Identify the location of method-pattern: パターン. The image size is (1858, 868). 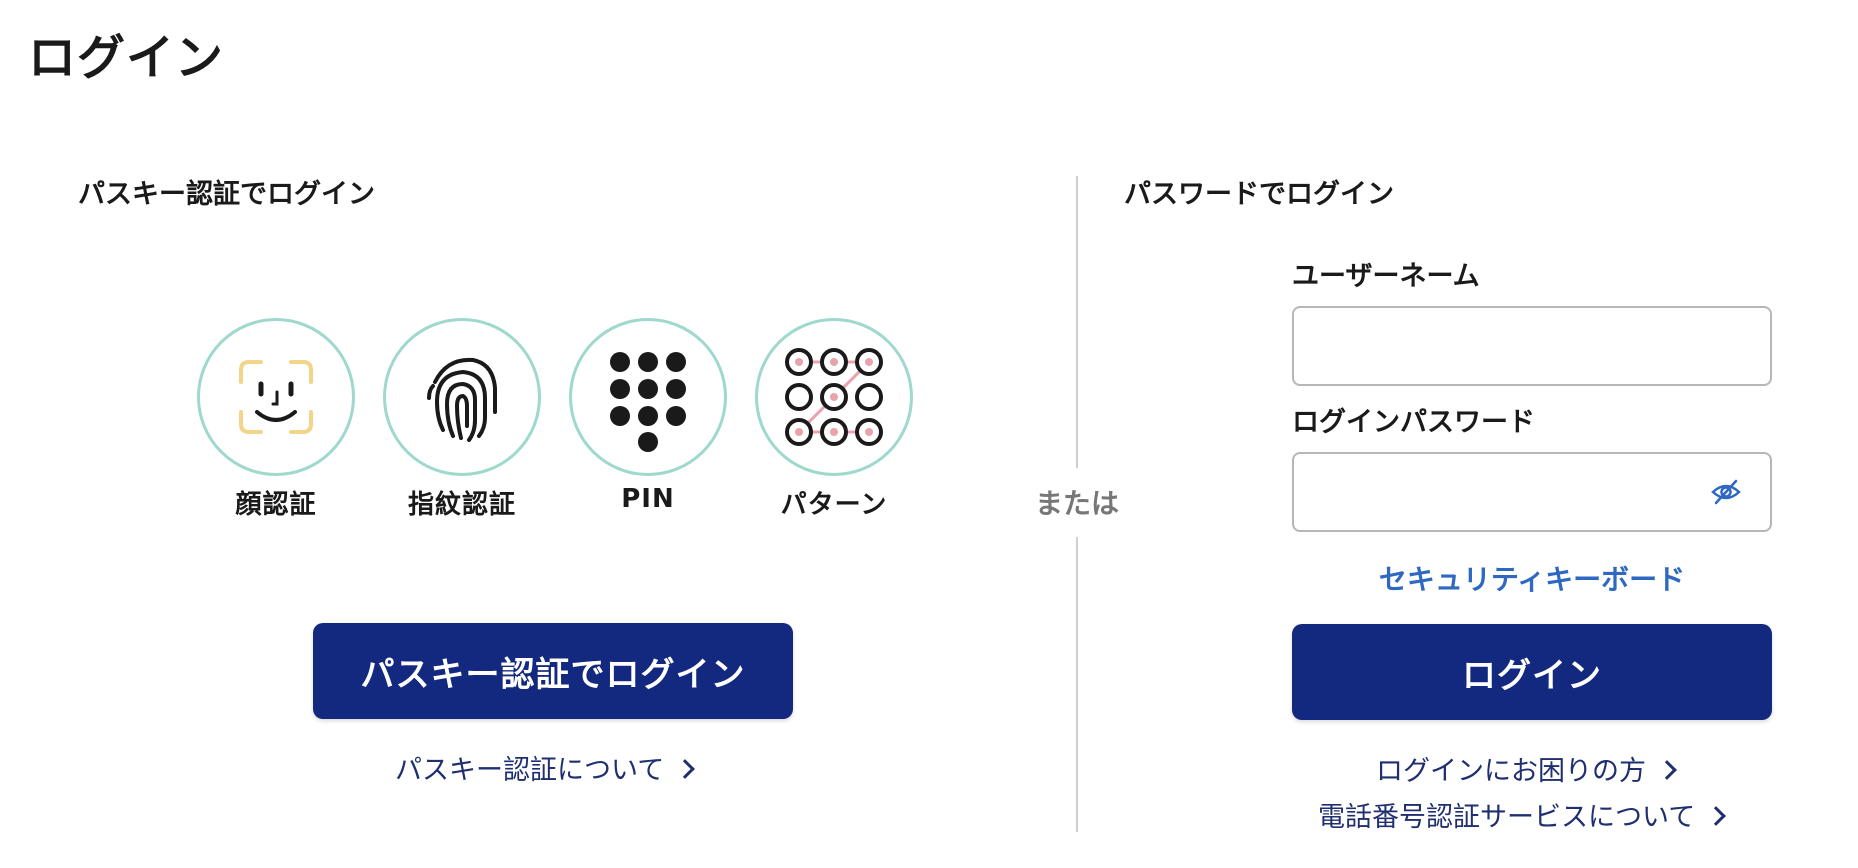
(834, 419).